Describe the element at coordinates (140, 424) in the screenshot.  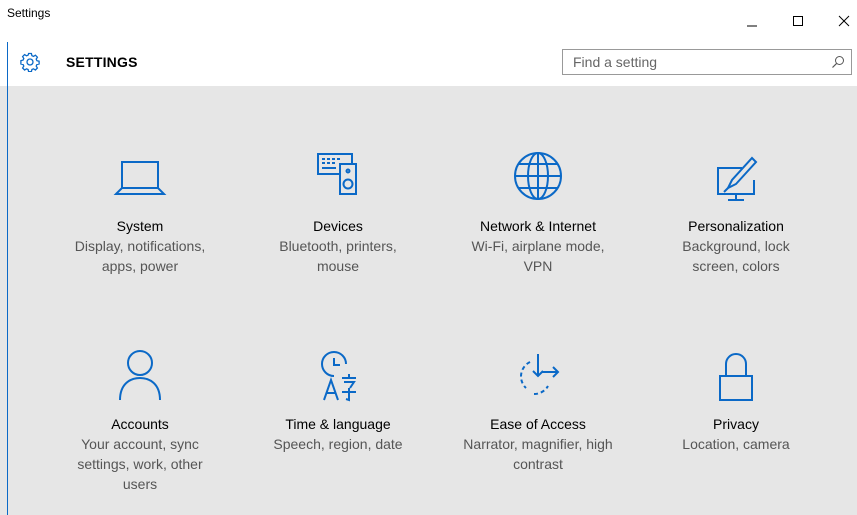
I see `tile-name: Accounts` at that location.